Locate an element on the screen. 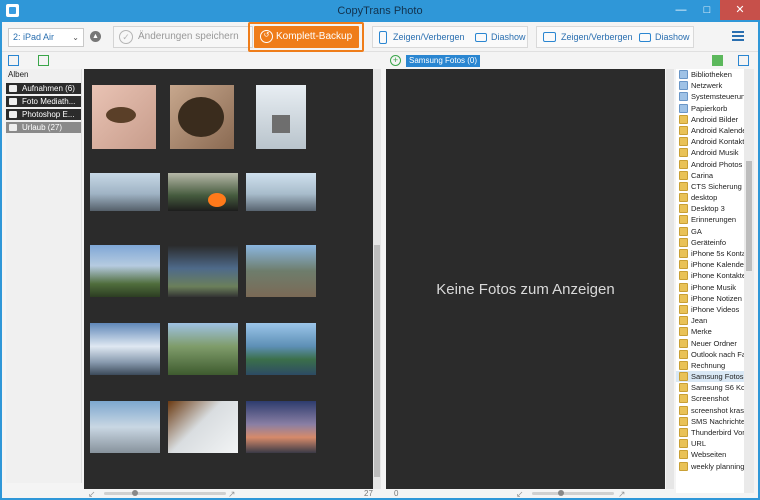 This screenshot has height=500, width=760. folder-tree-item: Netzwerk is located at coordinates (710, 85).